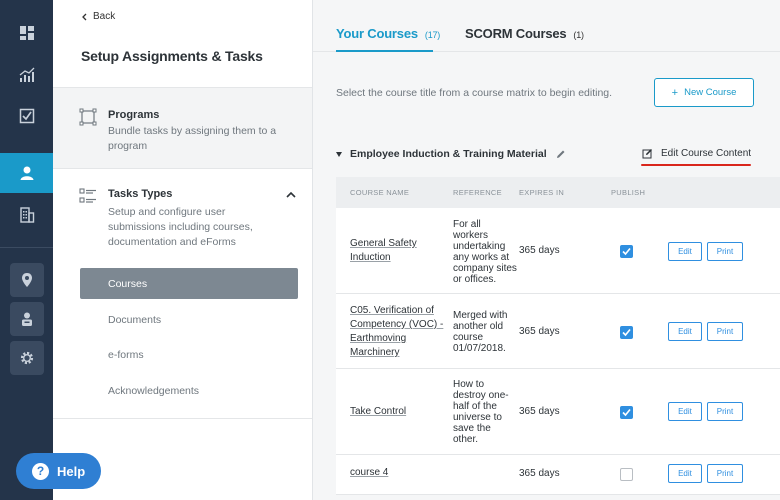 The image size is (780, 500). What do you see at coordinates (485, 268) in the screenshot?
I see `ref-line: company sites` at bounding box center [485, 268].